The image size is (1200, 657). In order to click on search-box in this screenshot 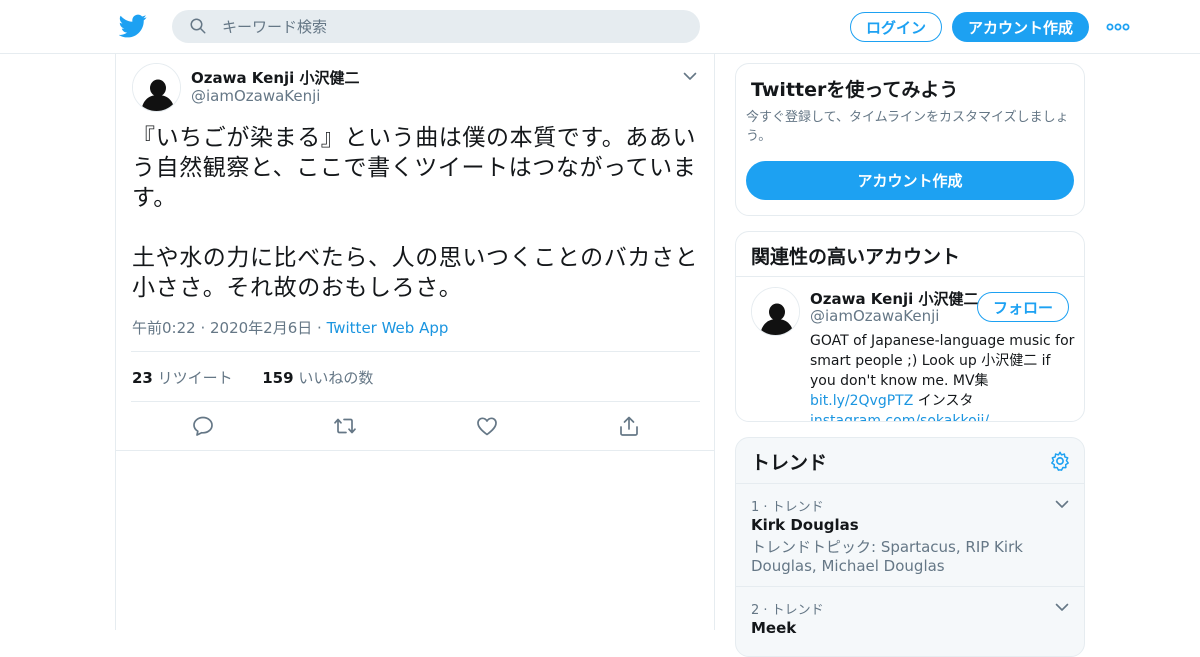, I will do `click(436, 26)`.